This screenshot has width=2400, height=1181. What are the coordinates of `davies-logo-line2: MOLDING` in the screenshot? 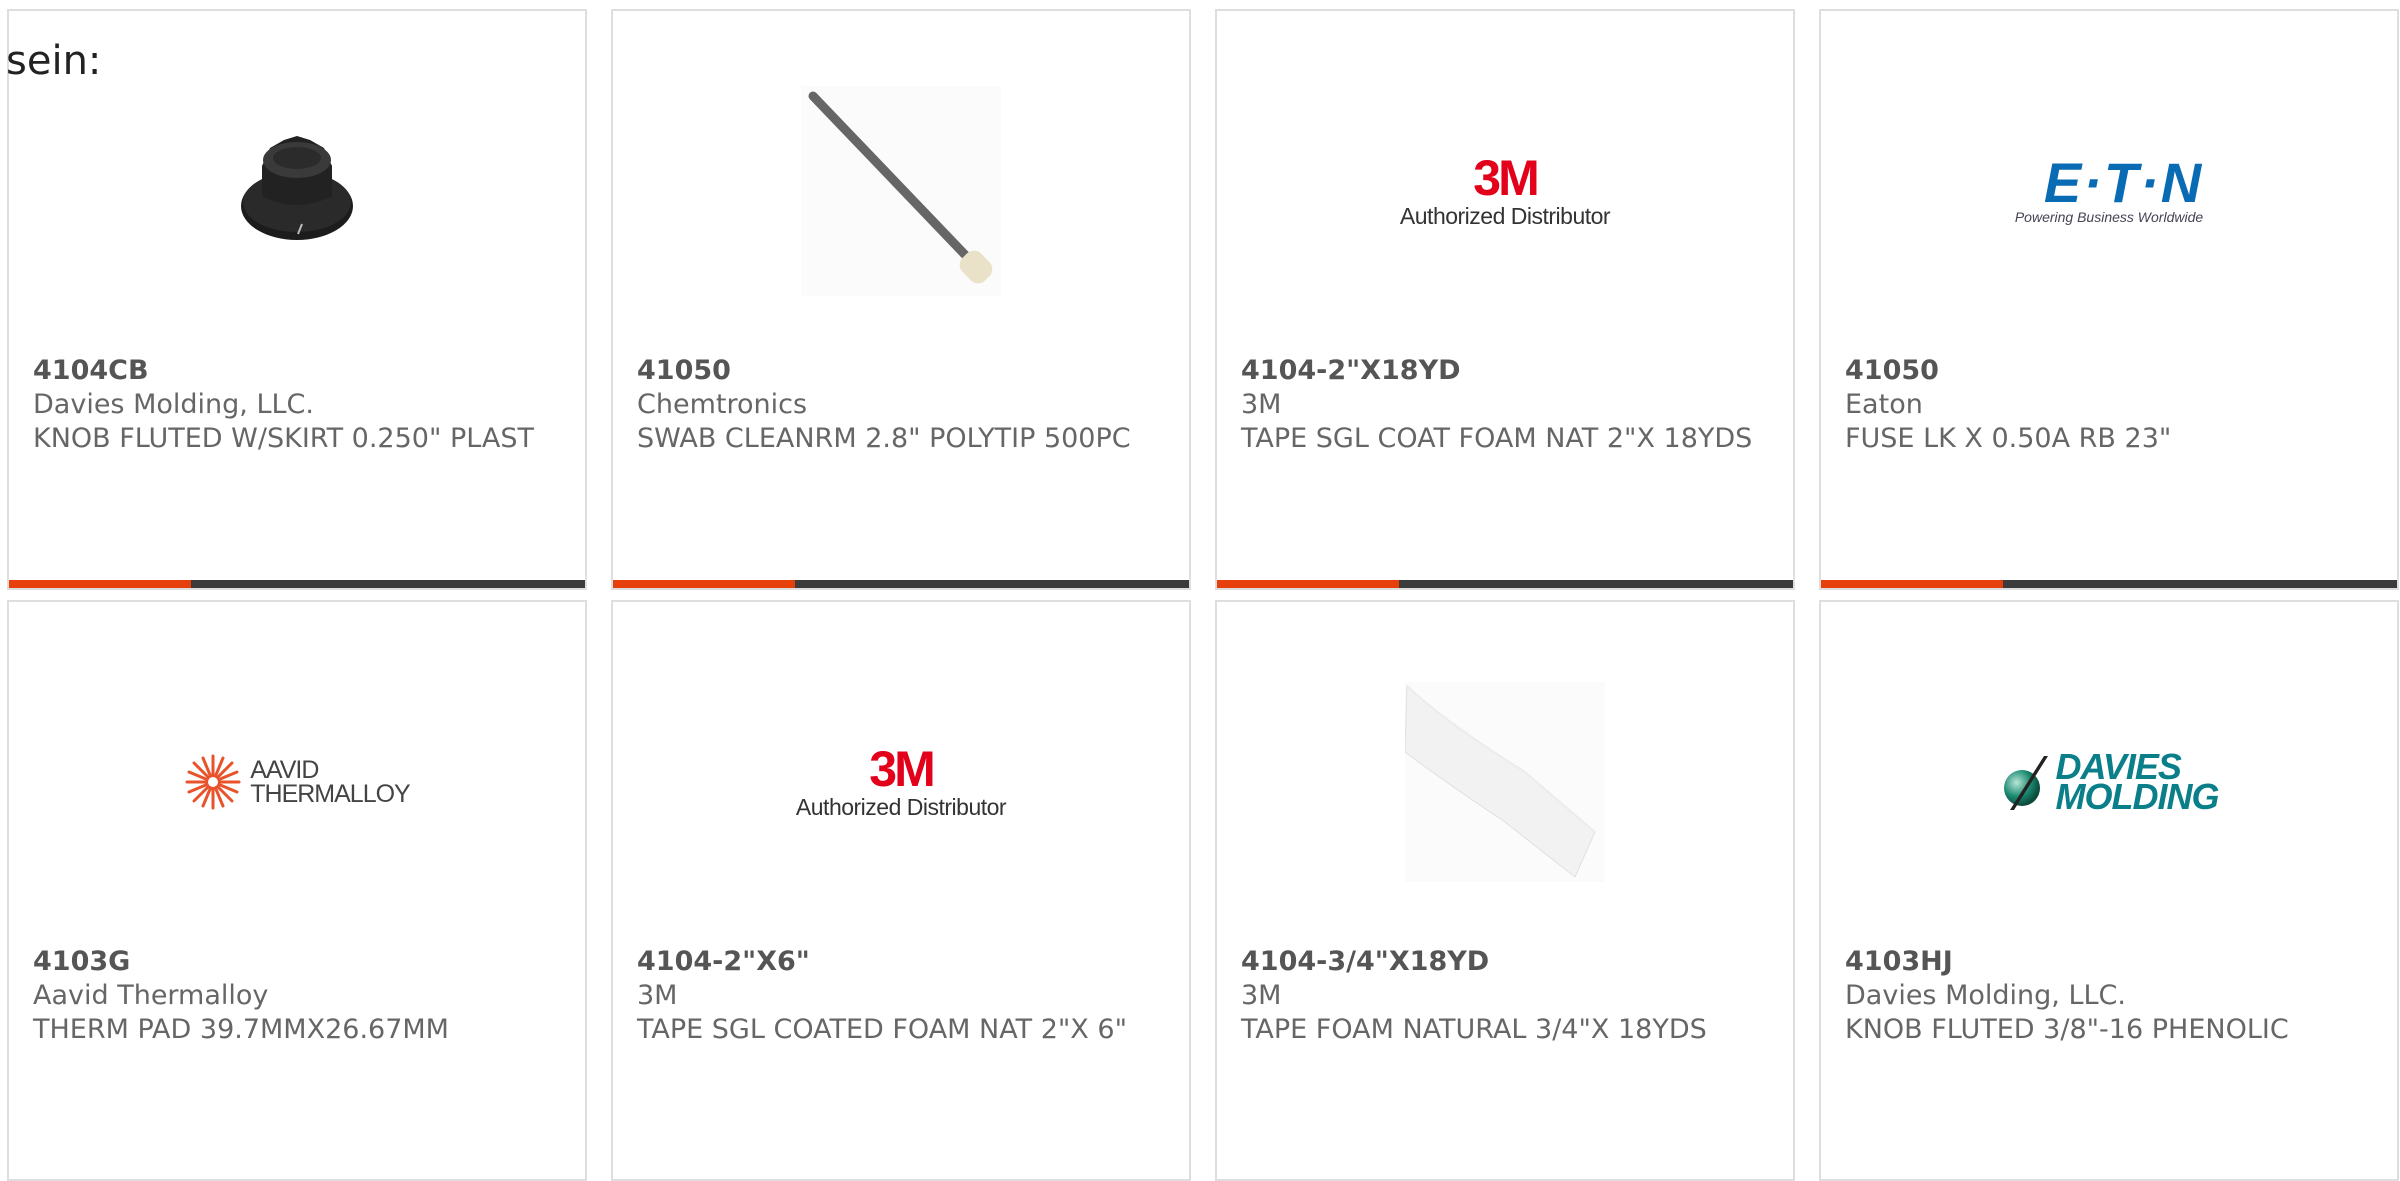 It's located at (2137, 796).